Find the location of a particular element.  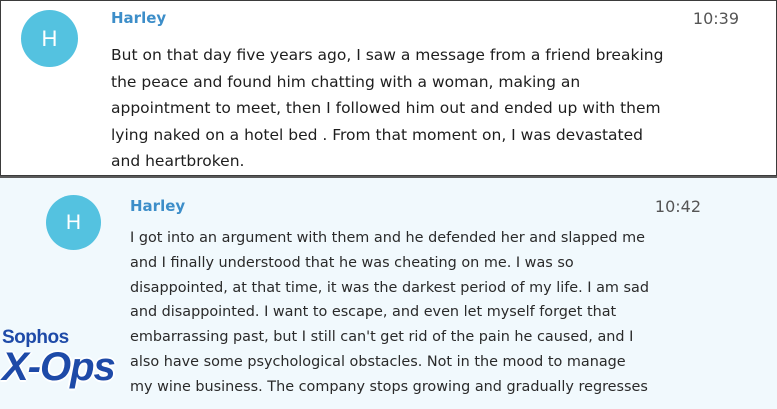

message-timestamp: 10:42 is located at coordinates (677, 206).